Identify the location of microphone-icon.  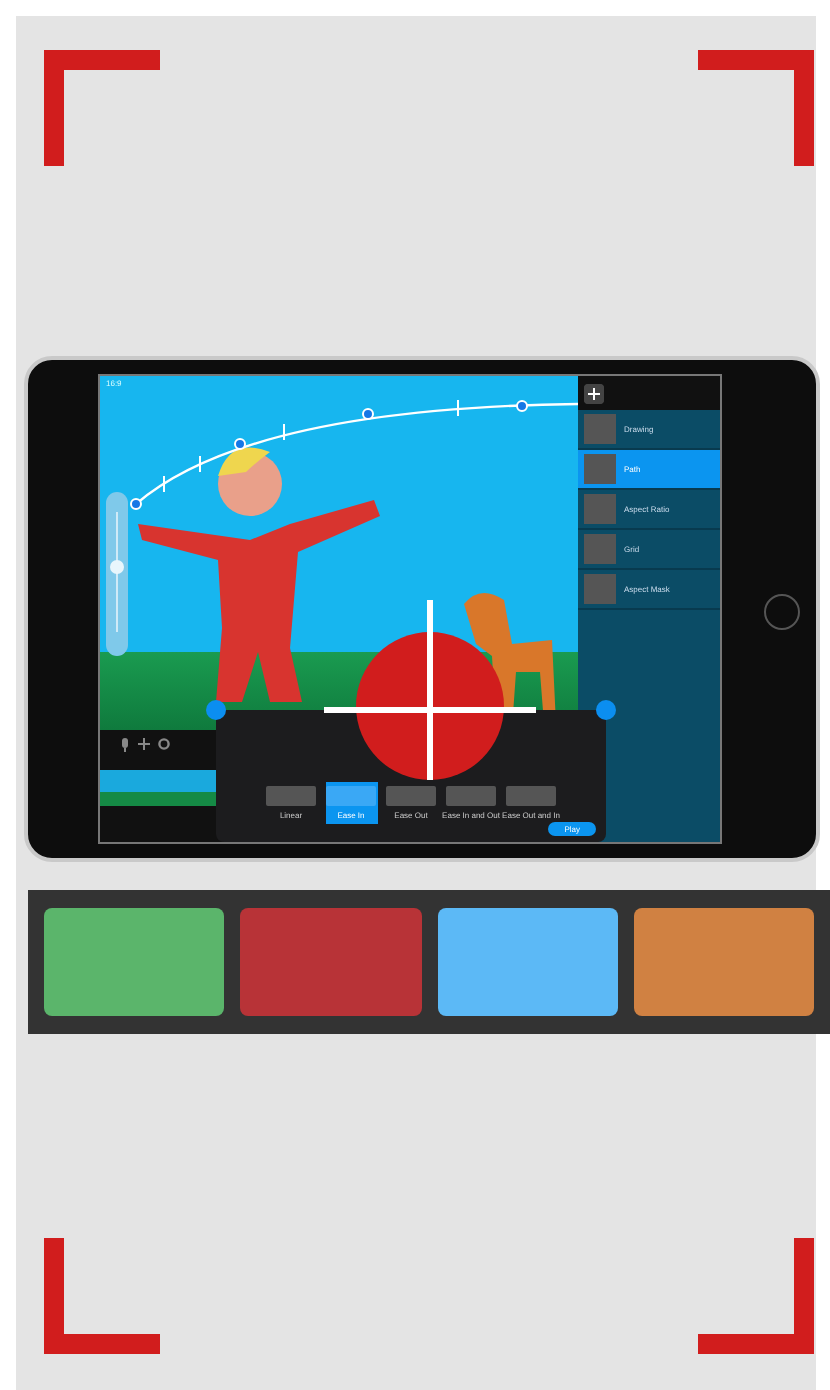
(125, 744).